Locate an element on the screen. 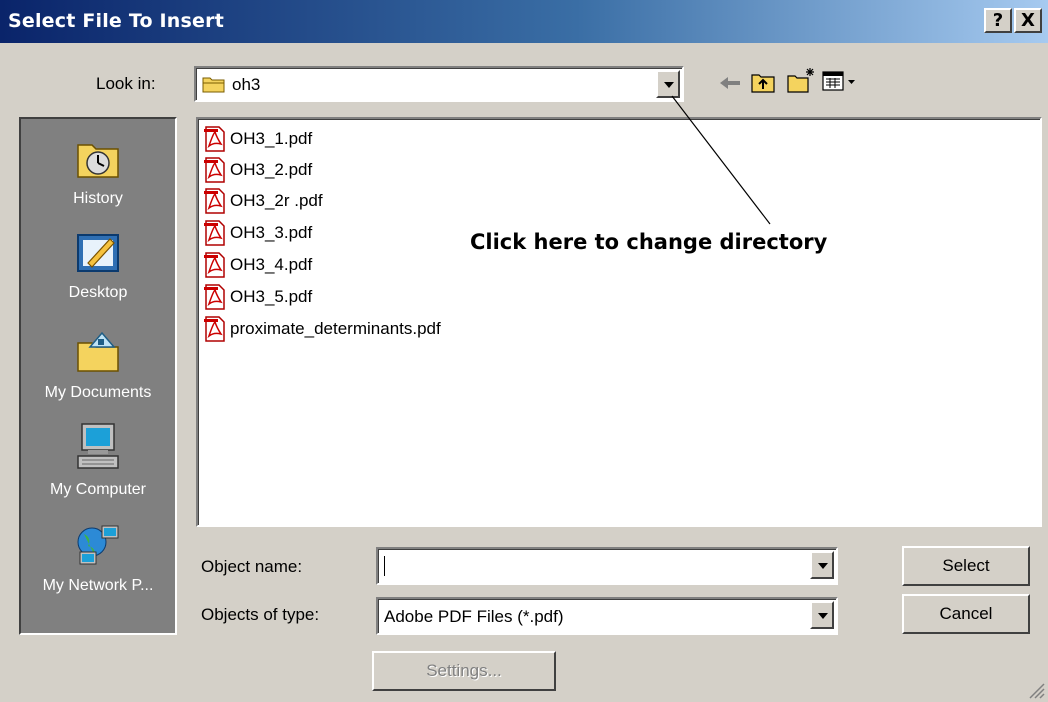  text-cursor is located at coordinates (384, 566).